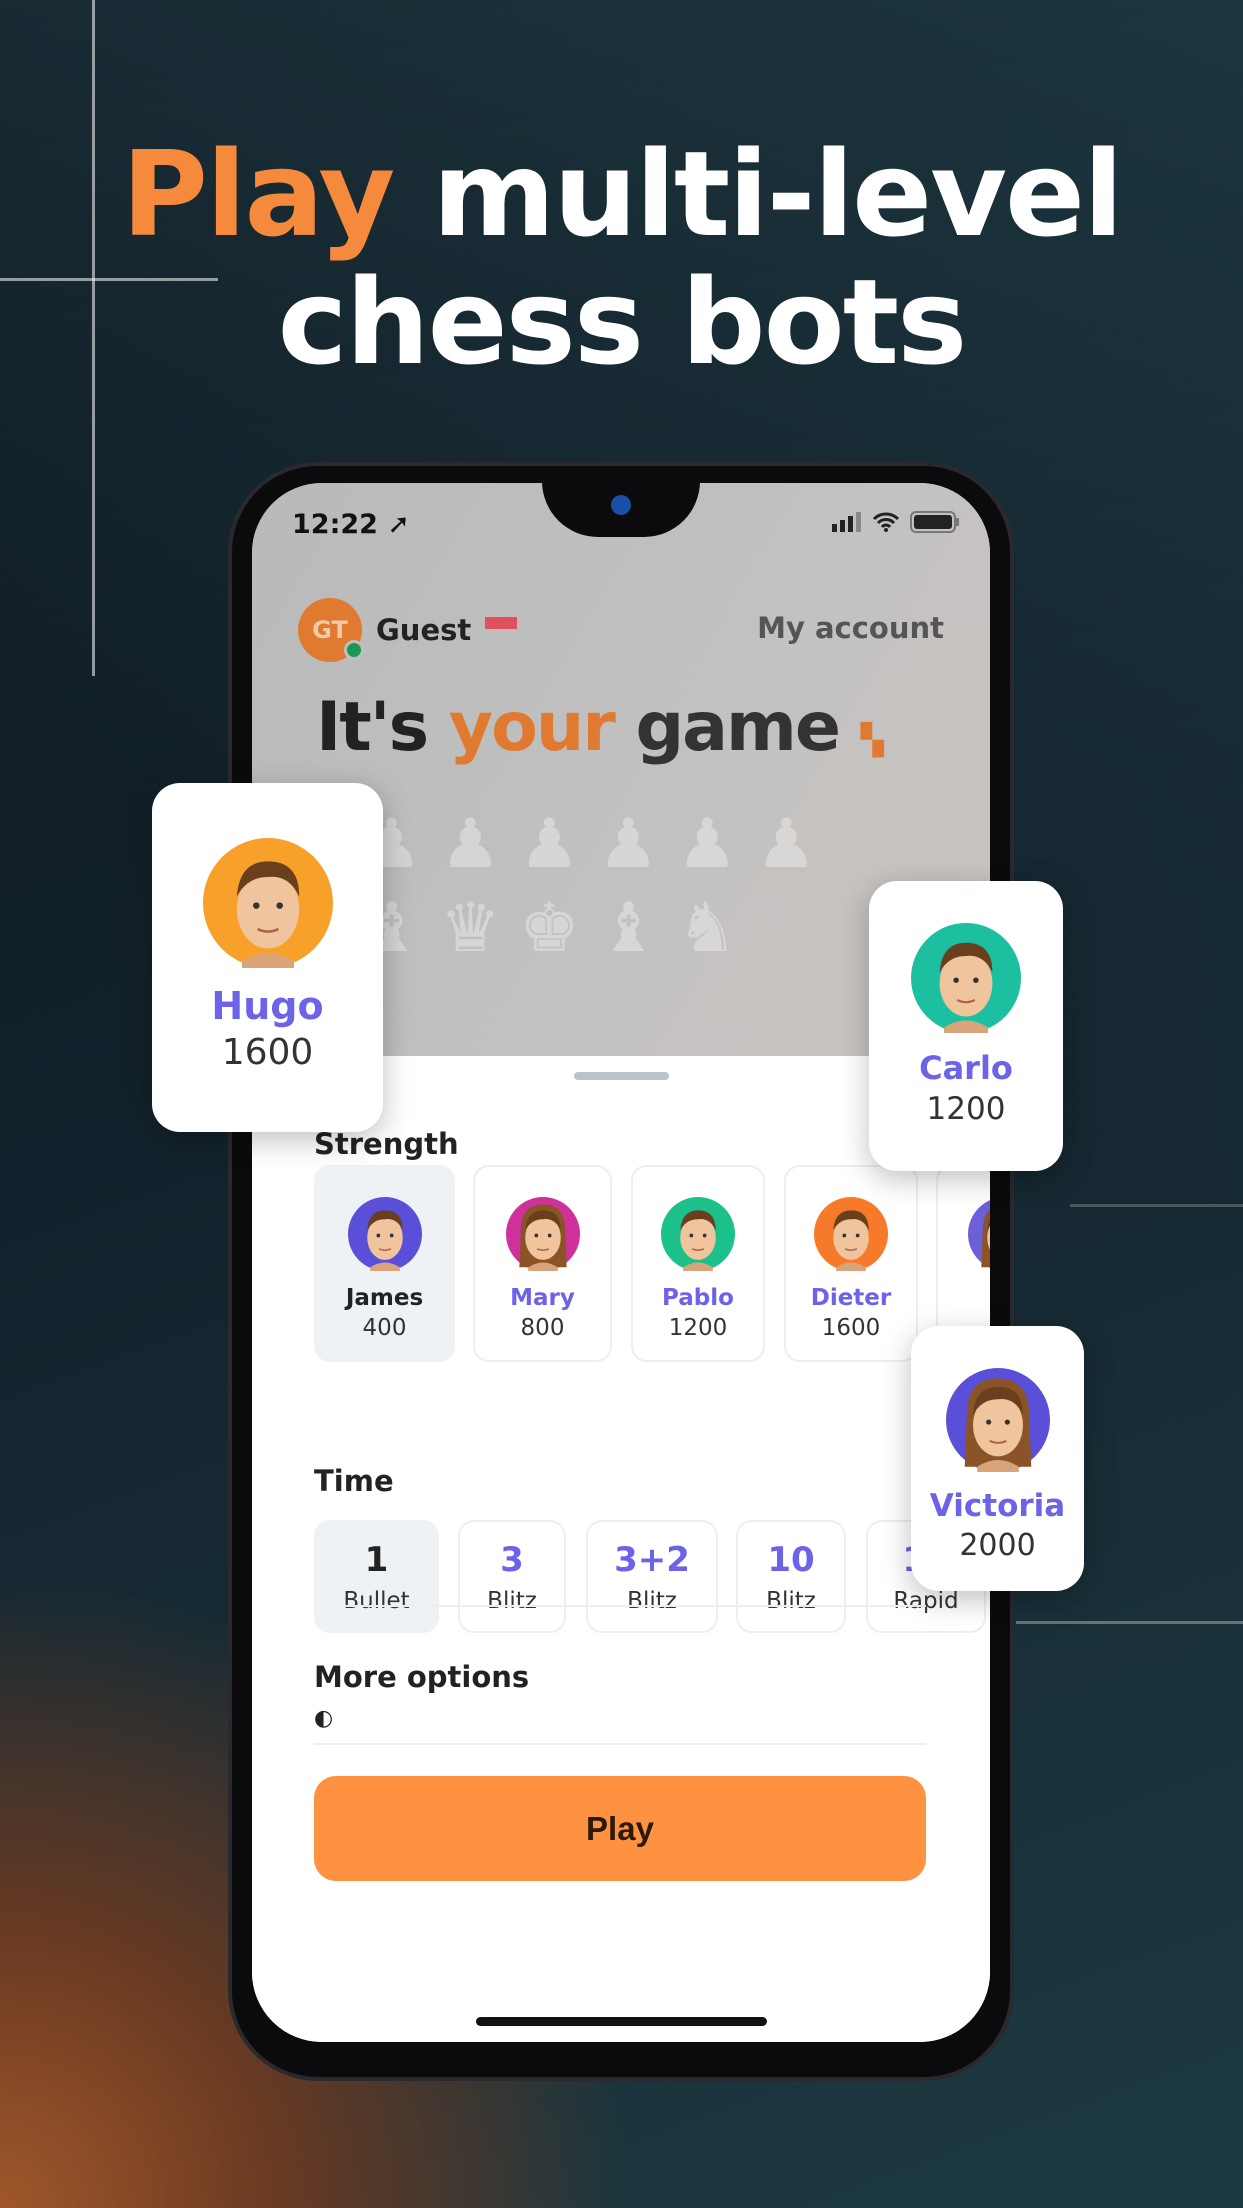 The image size is (1243, 2208). What do you see at coordinates (386, 1144) in the screenshot?
I see `strength-title: Strength` at bounding box center [386, 1144].